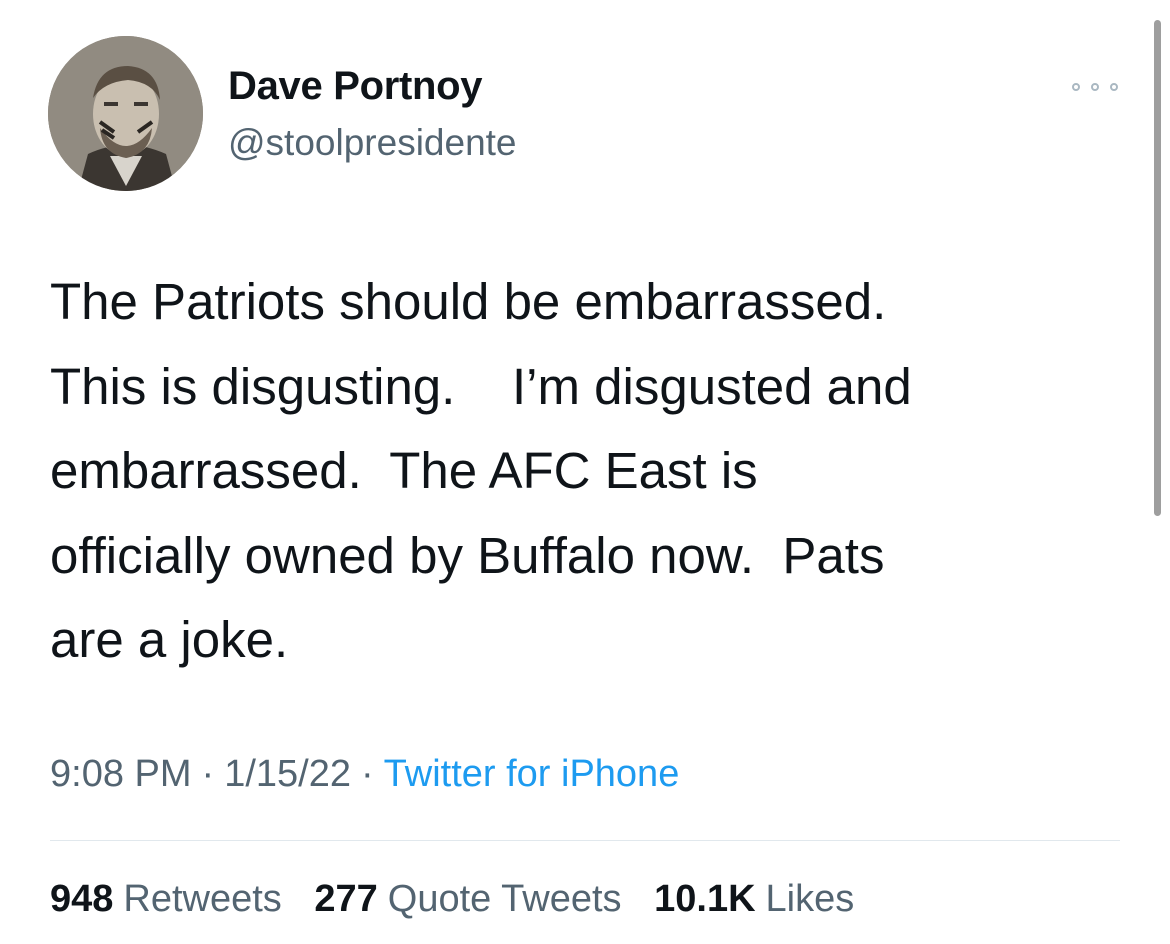  I want to click on scrollbar, so click(1157, 268).